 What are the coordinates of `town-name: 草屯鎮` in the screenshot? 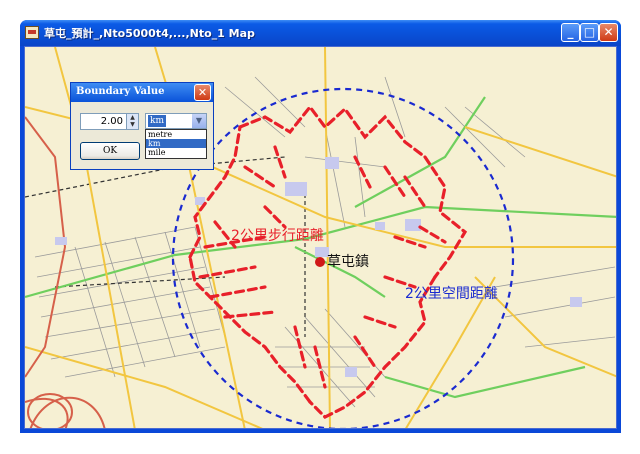 It's located at (348, 262).